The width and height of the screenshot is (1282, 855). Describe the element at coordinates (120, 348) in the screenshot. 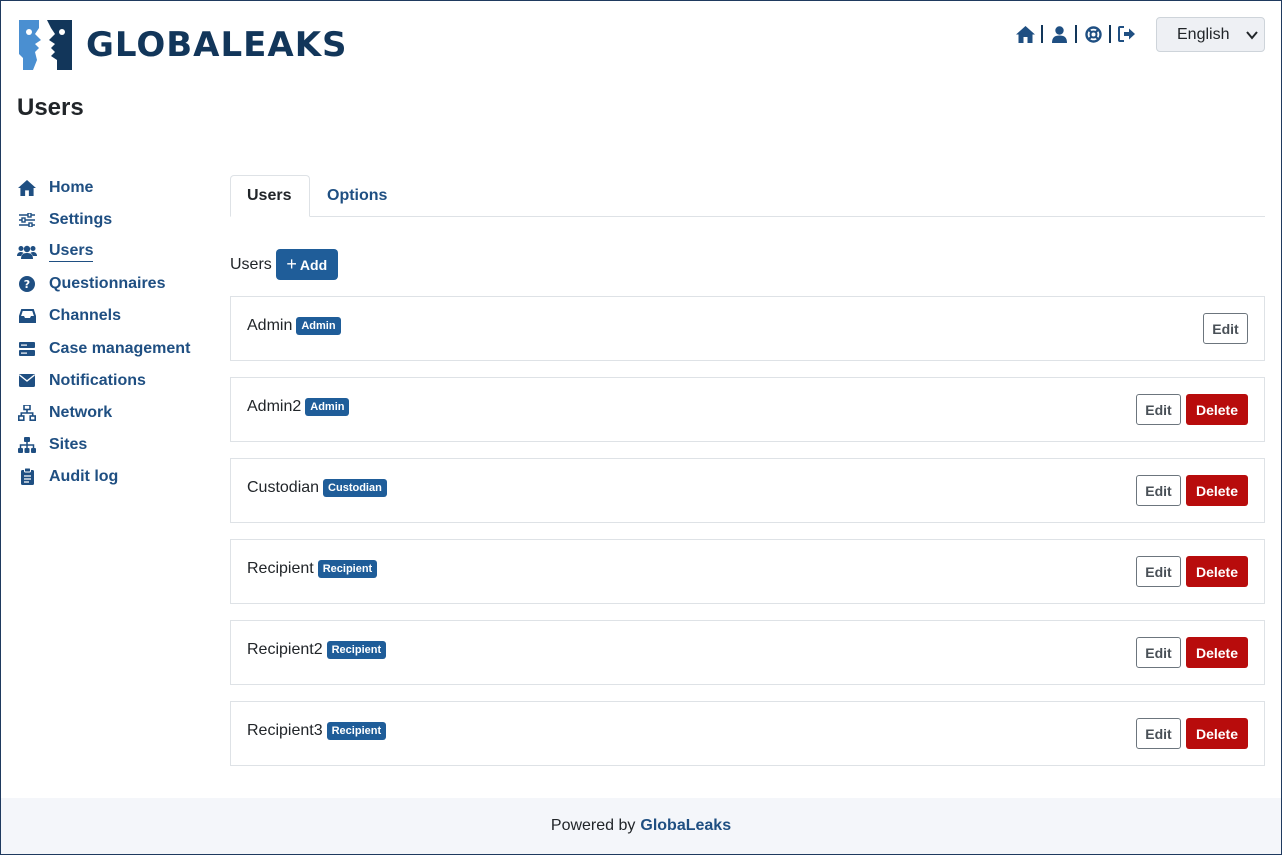

I see `sidebar-item-label: Case management` at that location.